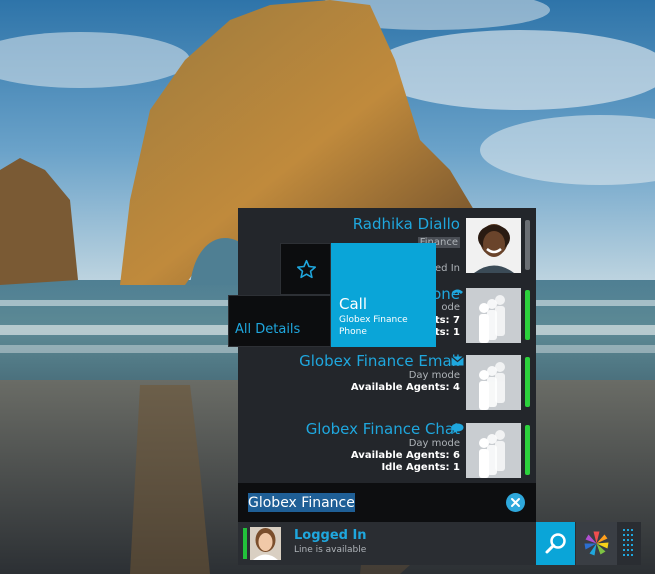 This screenshot has height=574, width=655. I want to click on call-target-channel: Phone, so click(353, 332).